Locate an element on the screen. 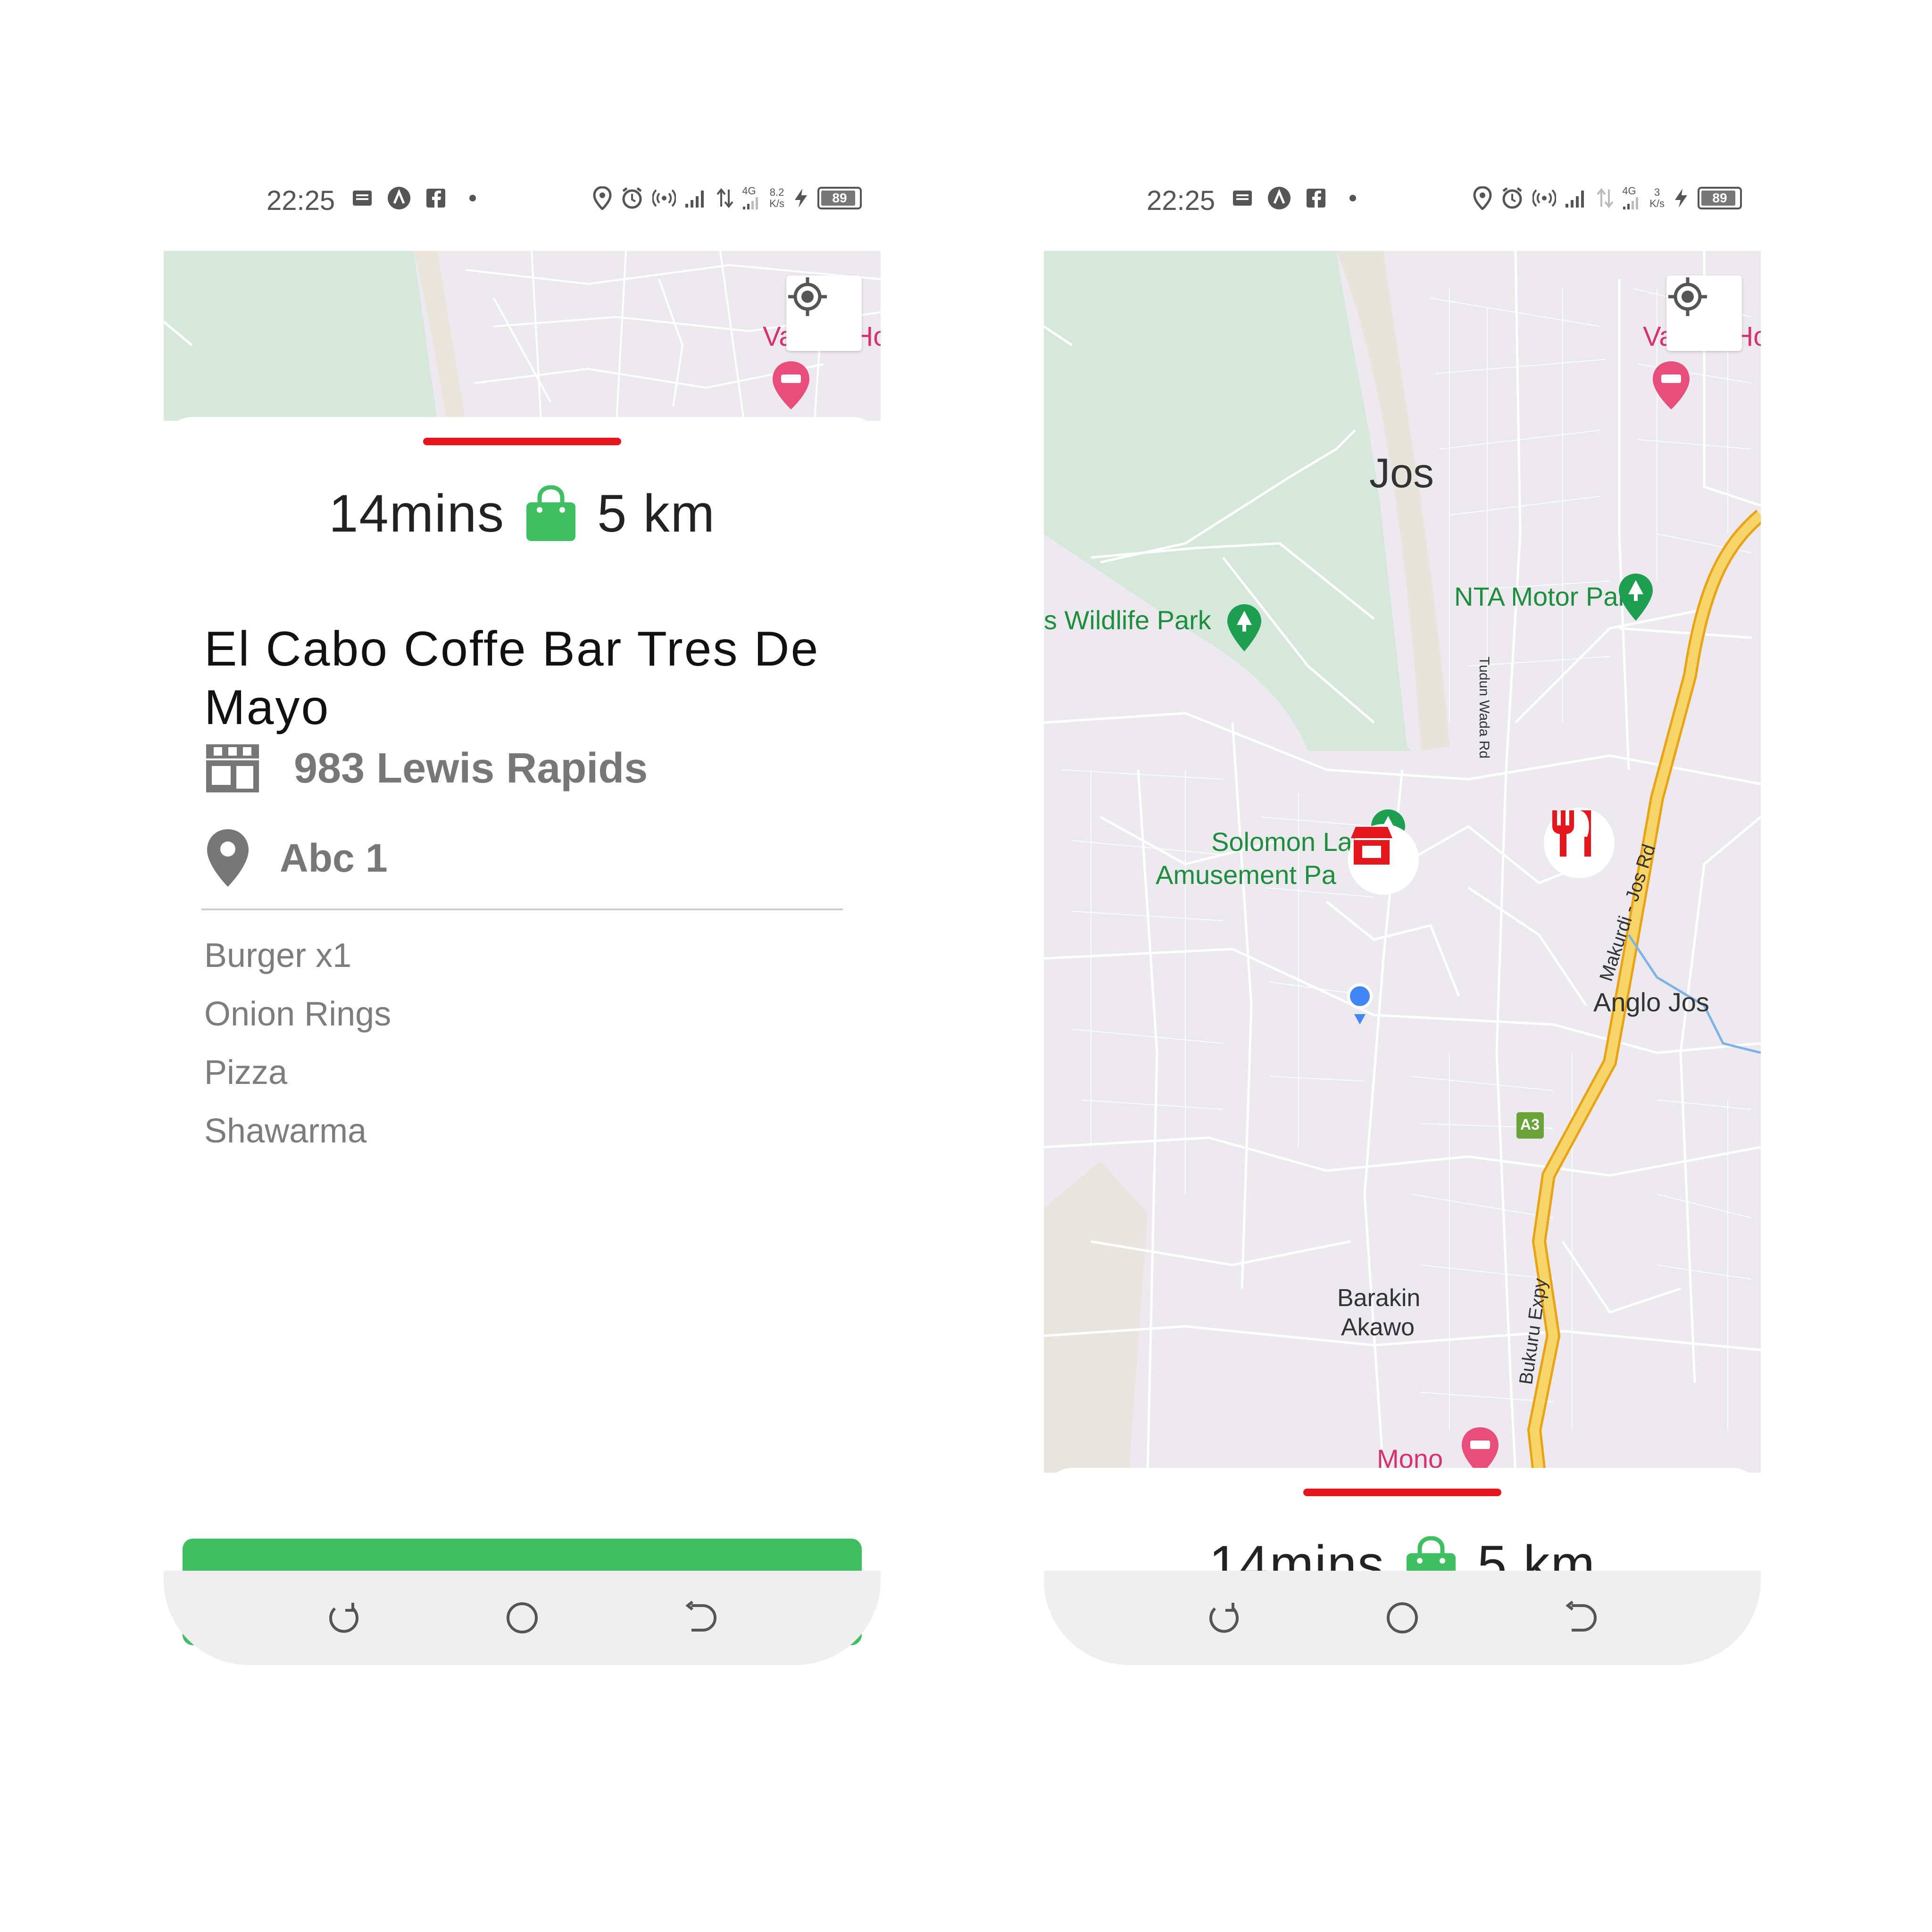 This screenshot has width=1932, height=1932. store-marker-icon is located at coordinates (1383, 860).